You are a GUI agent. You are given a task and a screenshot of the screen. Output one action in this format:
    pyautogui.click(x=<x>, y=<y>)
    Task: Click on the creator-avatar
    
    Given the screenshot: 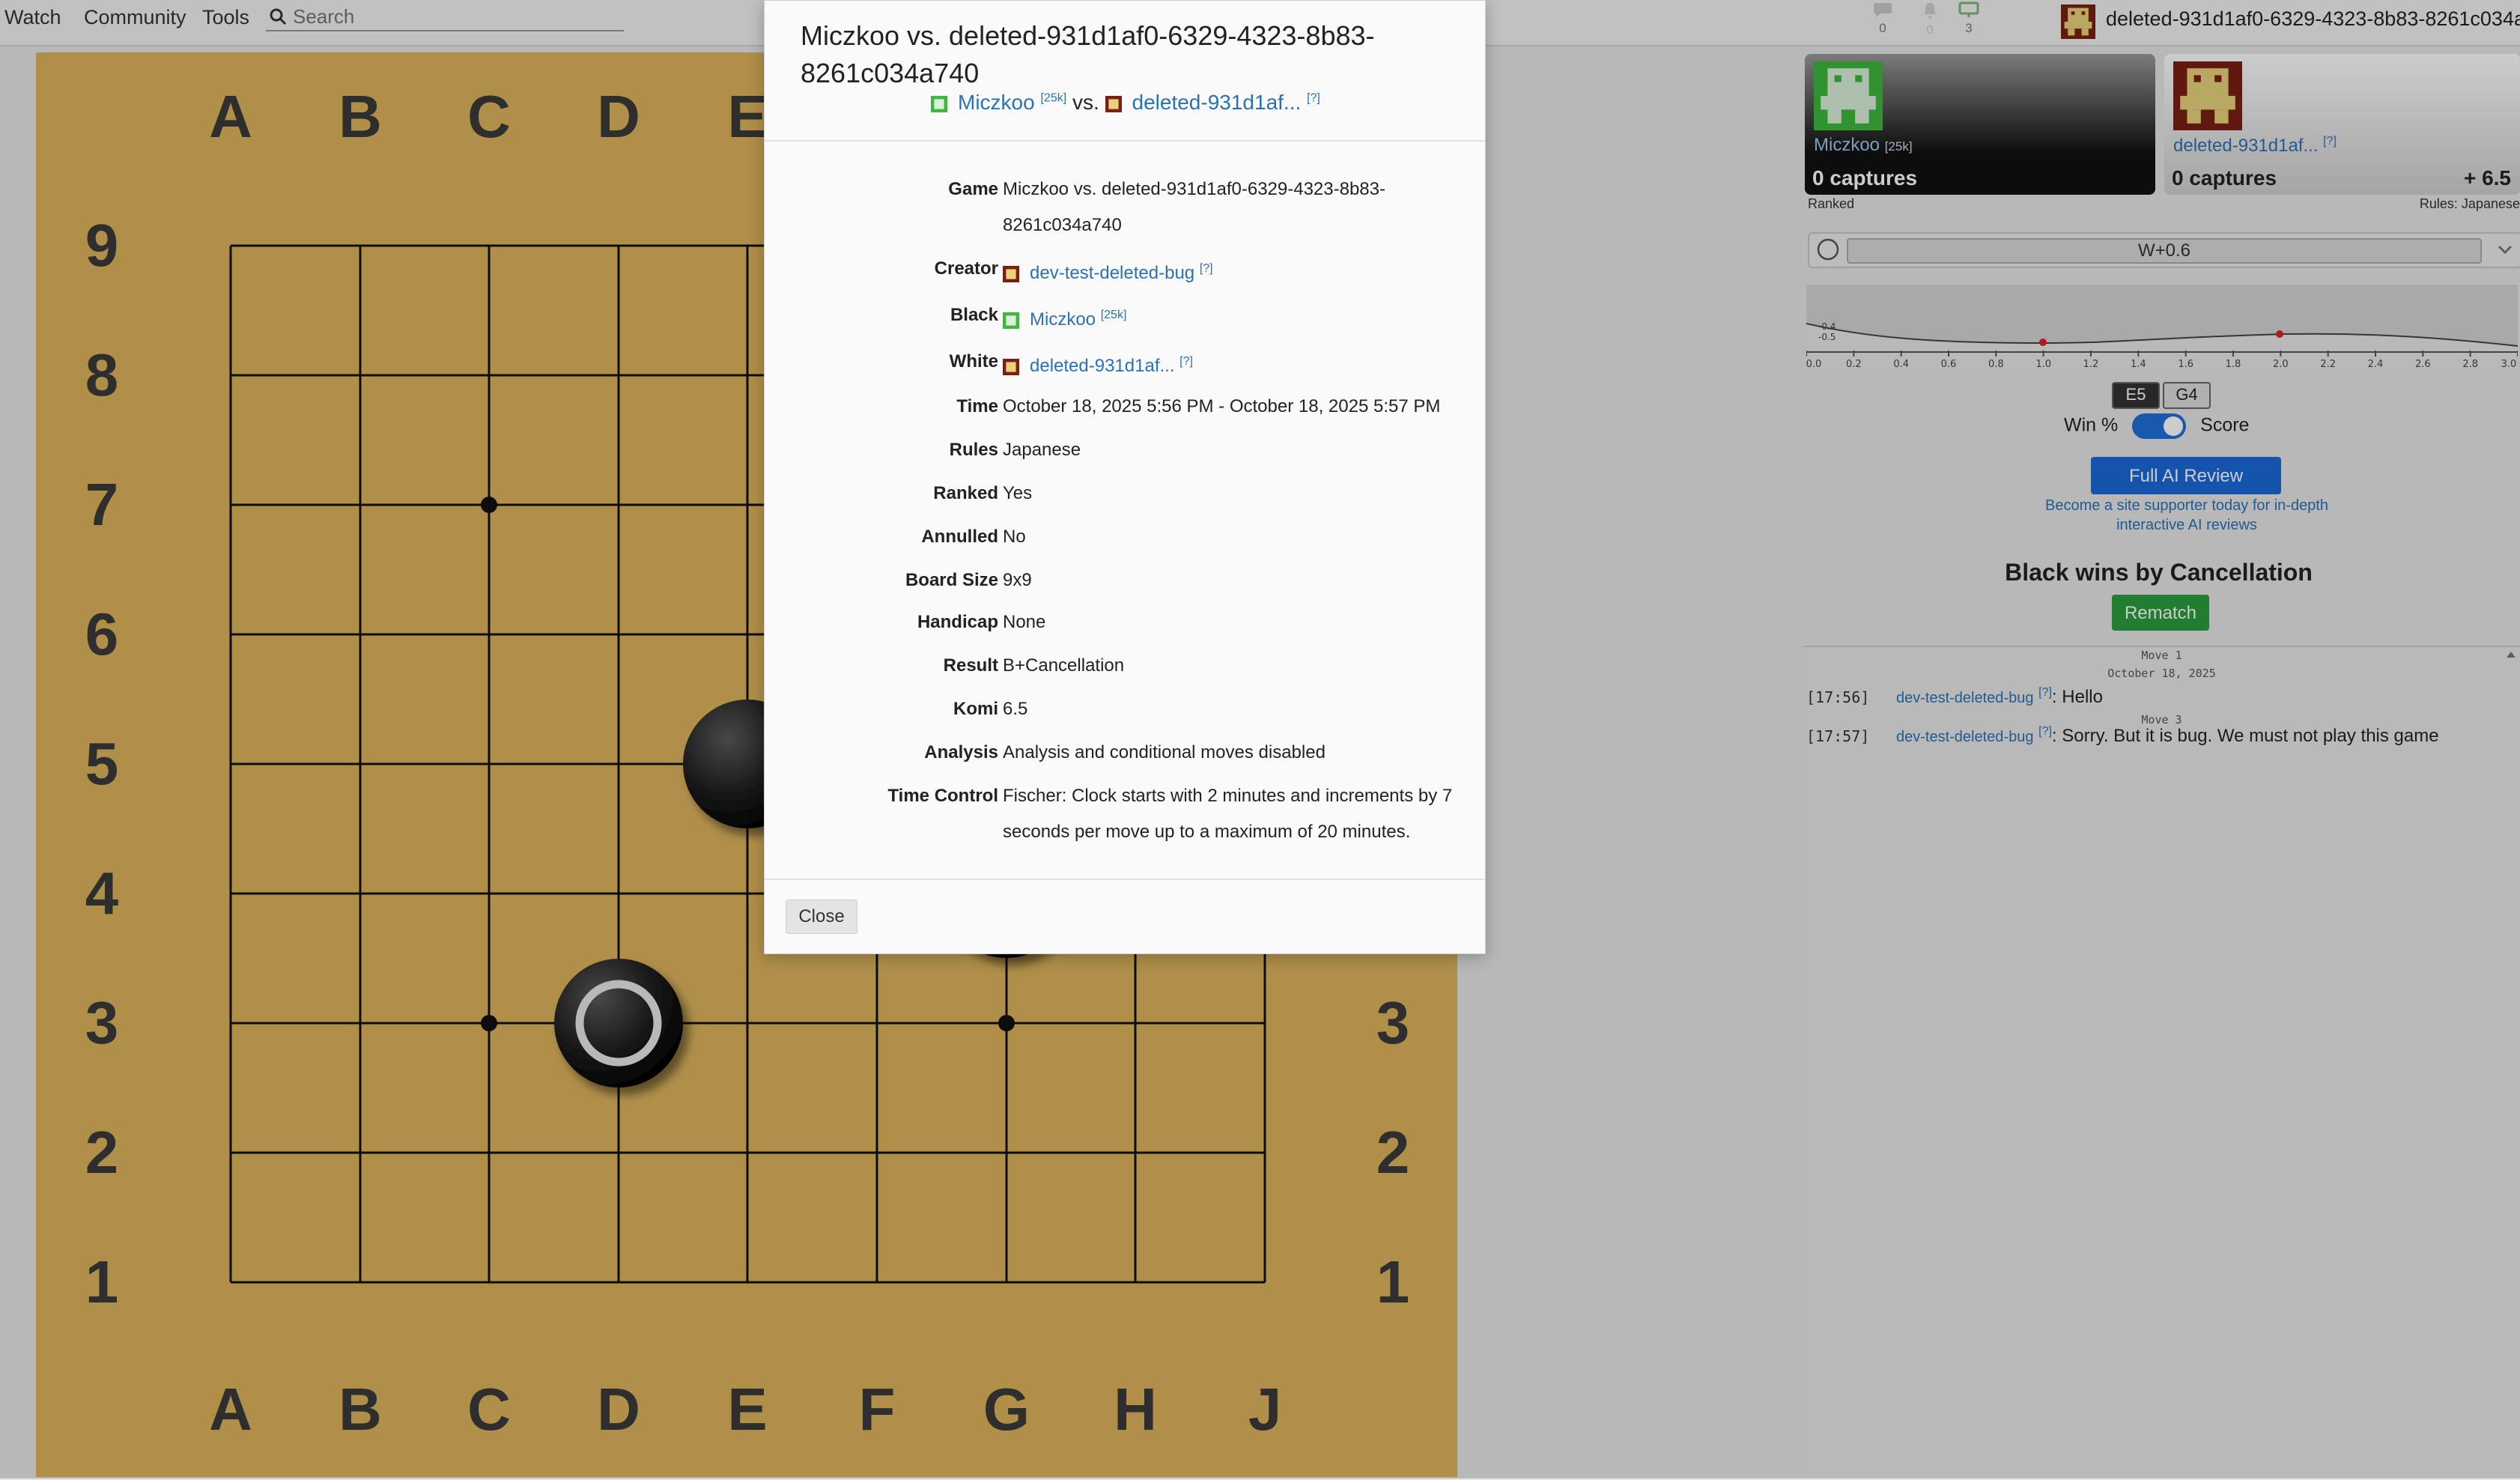 What is the action you would take?
    pyautogui.click(x=1011, y=273)
    